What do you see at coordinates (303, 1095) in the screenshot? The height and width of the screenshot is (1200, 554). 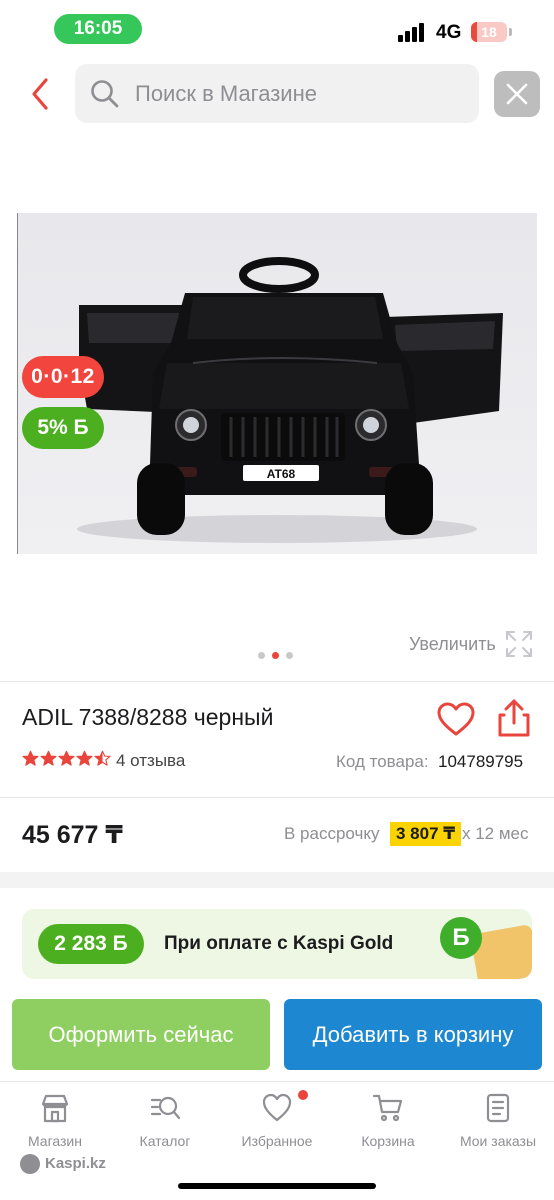 I see `notification-dot` at bounding box center [303, 1095].